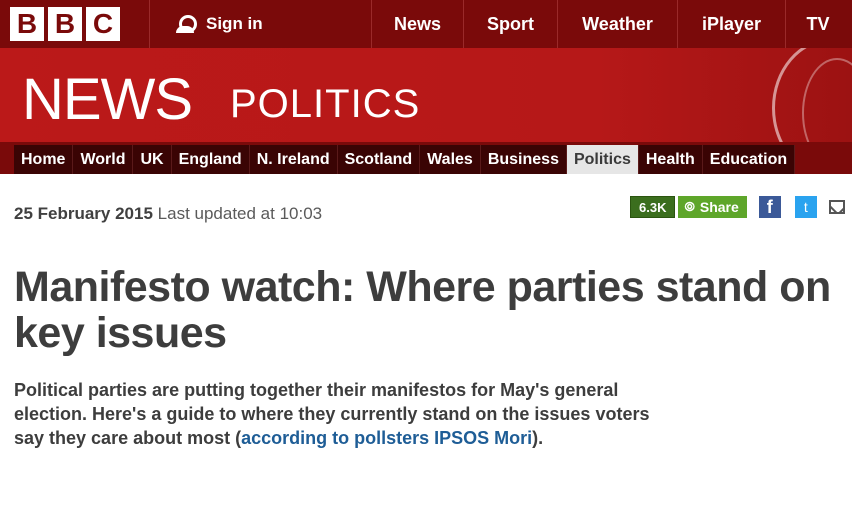 Image resolution: width=852 pixels, height=510 pixels. Describe the element at coordinates (325, 104) in the screenshot. I see `section-title: POLITICS` at that location.